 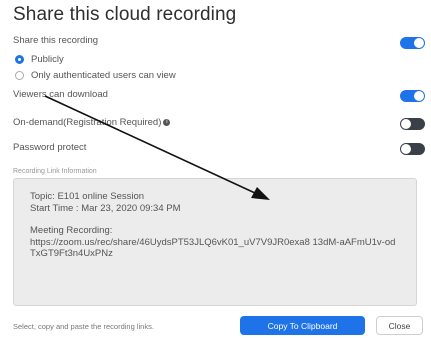 What do you see at coordinates (19, 75) in the screenshot?
I see `radio-unselected-icon` at bounding box center [19, 75].